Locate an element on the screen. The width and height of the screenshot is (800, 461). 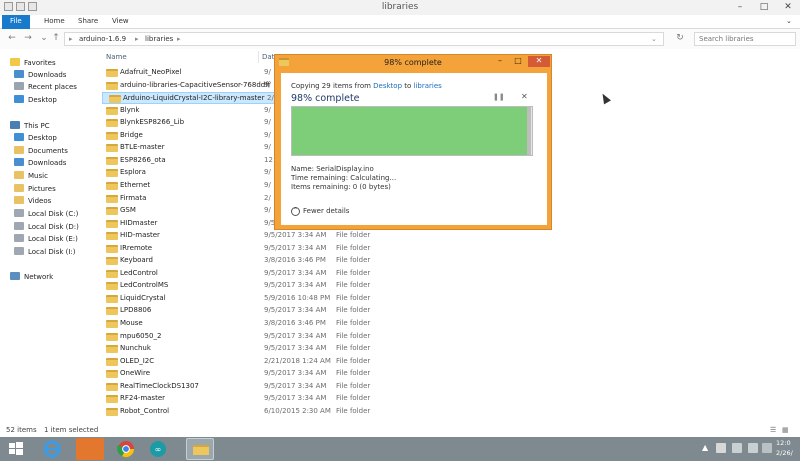
flag-tray-icon is located at coordinates (767, 448).